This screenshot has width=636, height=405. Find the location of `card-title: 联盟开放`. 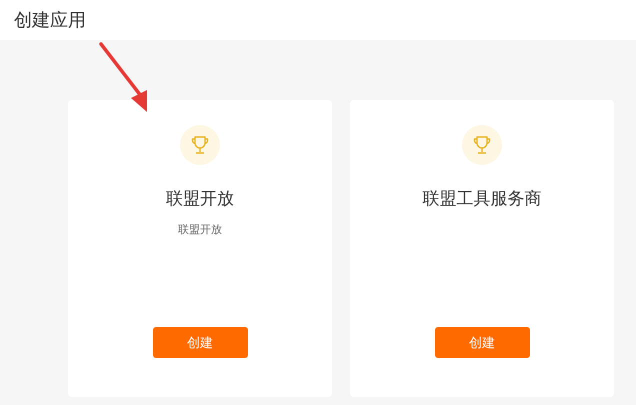

card-title: 联盟开放 is located at coordinates (200, 199).